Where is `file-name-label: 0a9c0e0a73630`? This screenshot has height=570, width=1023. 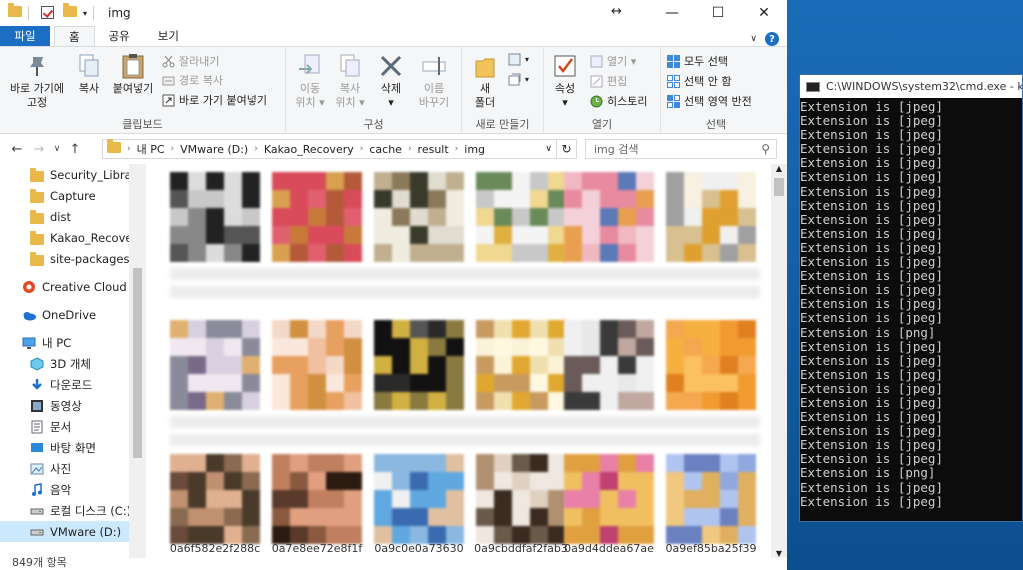
file-name-label: 0a9c0e0a73630 is located at coordinates (419, 548).